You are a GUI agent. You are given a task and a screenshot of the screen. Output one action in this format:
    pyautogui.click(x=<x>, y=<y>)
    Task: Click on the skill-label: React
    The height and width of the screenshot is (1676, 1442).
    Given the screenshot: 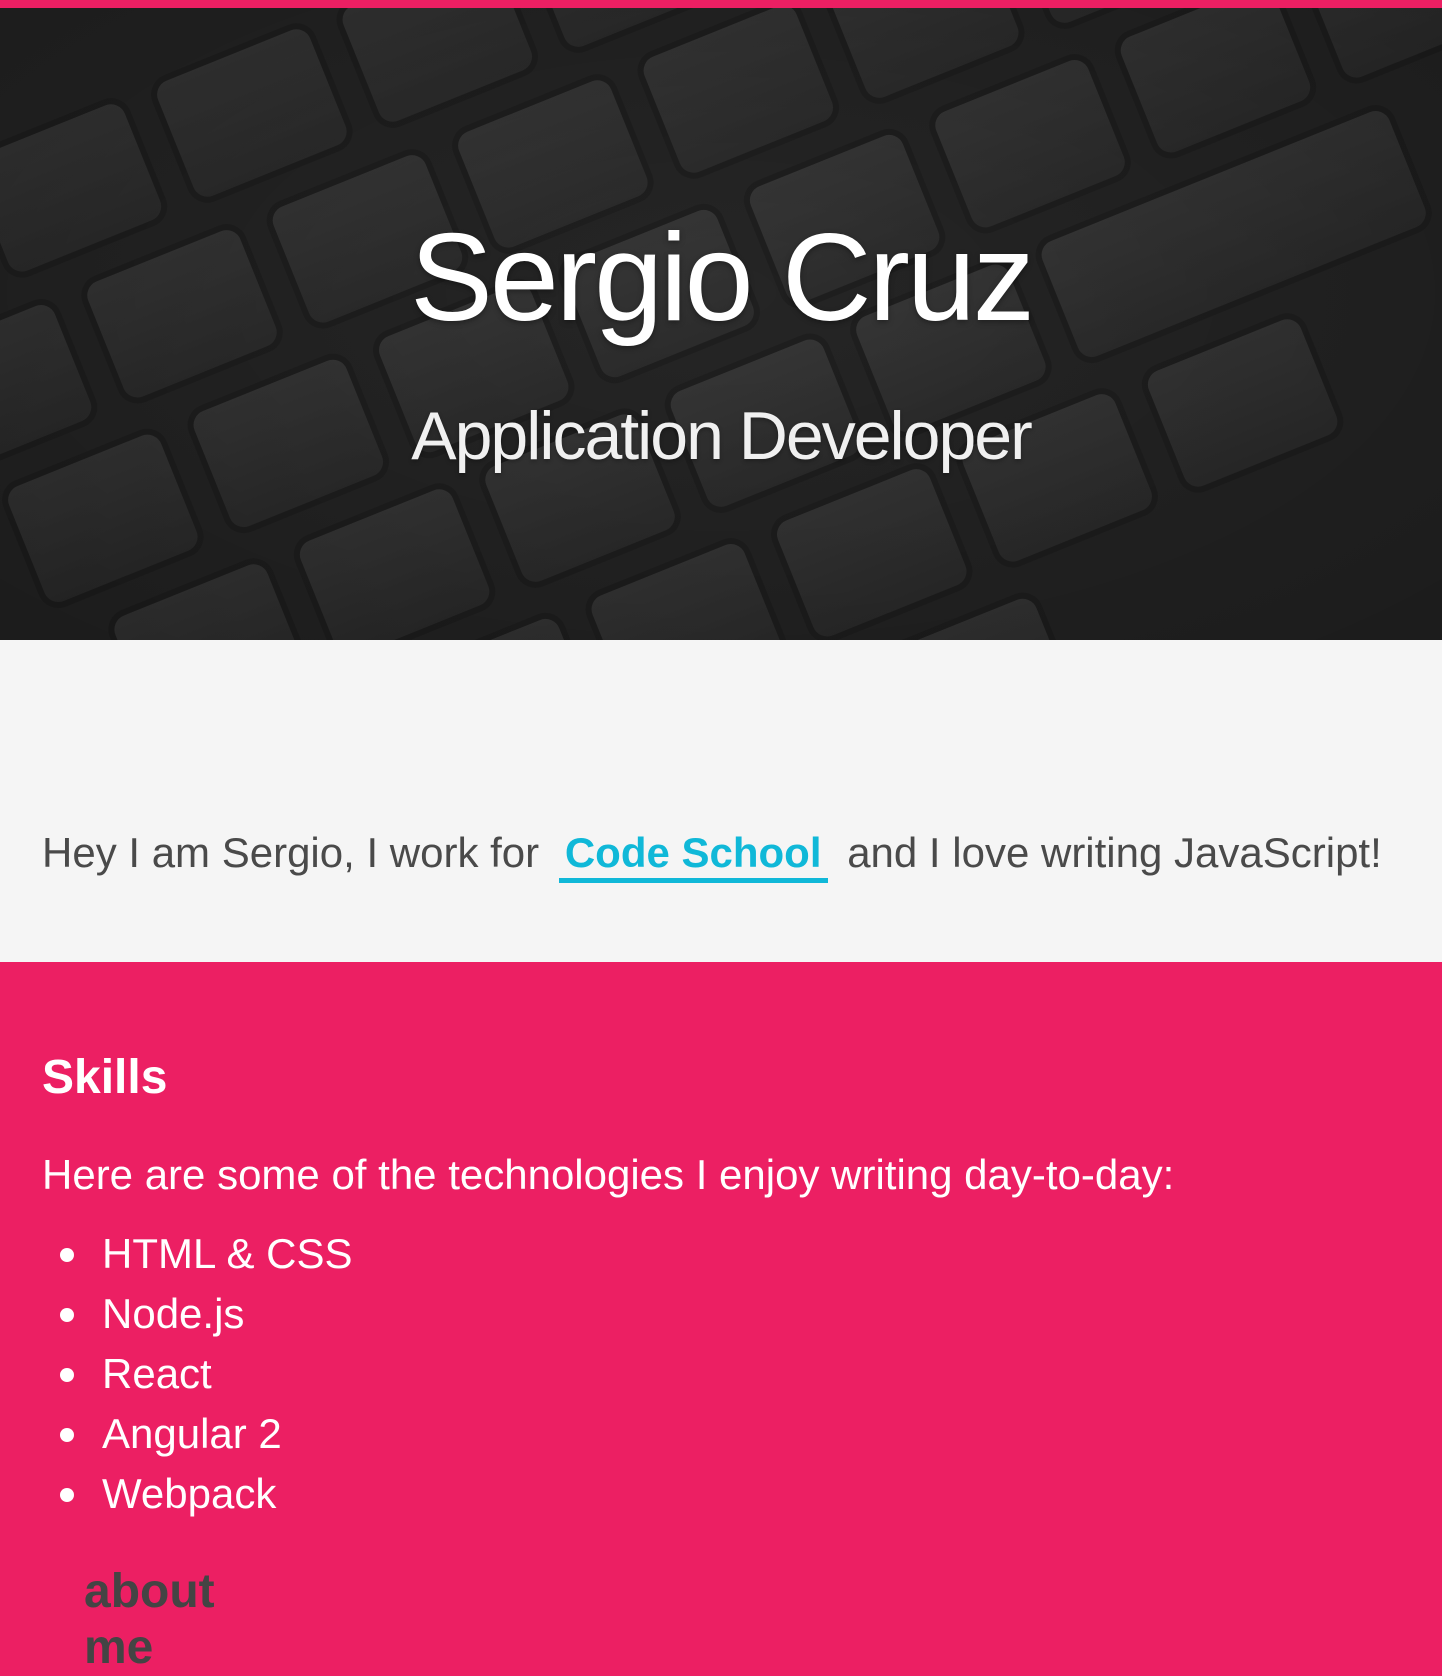 What is the action you would take?
    pyautogui.click(x=157, y=1373)
    